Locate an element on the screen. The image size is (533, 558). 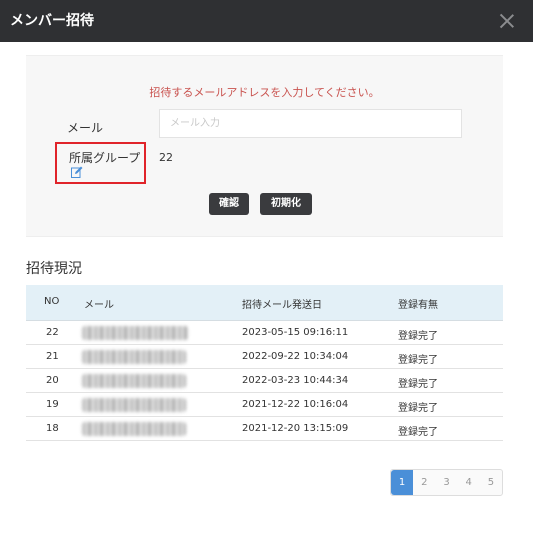
mail-input is located at coordinates (310, 123).